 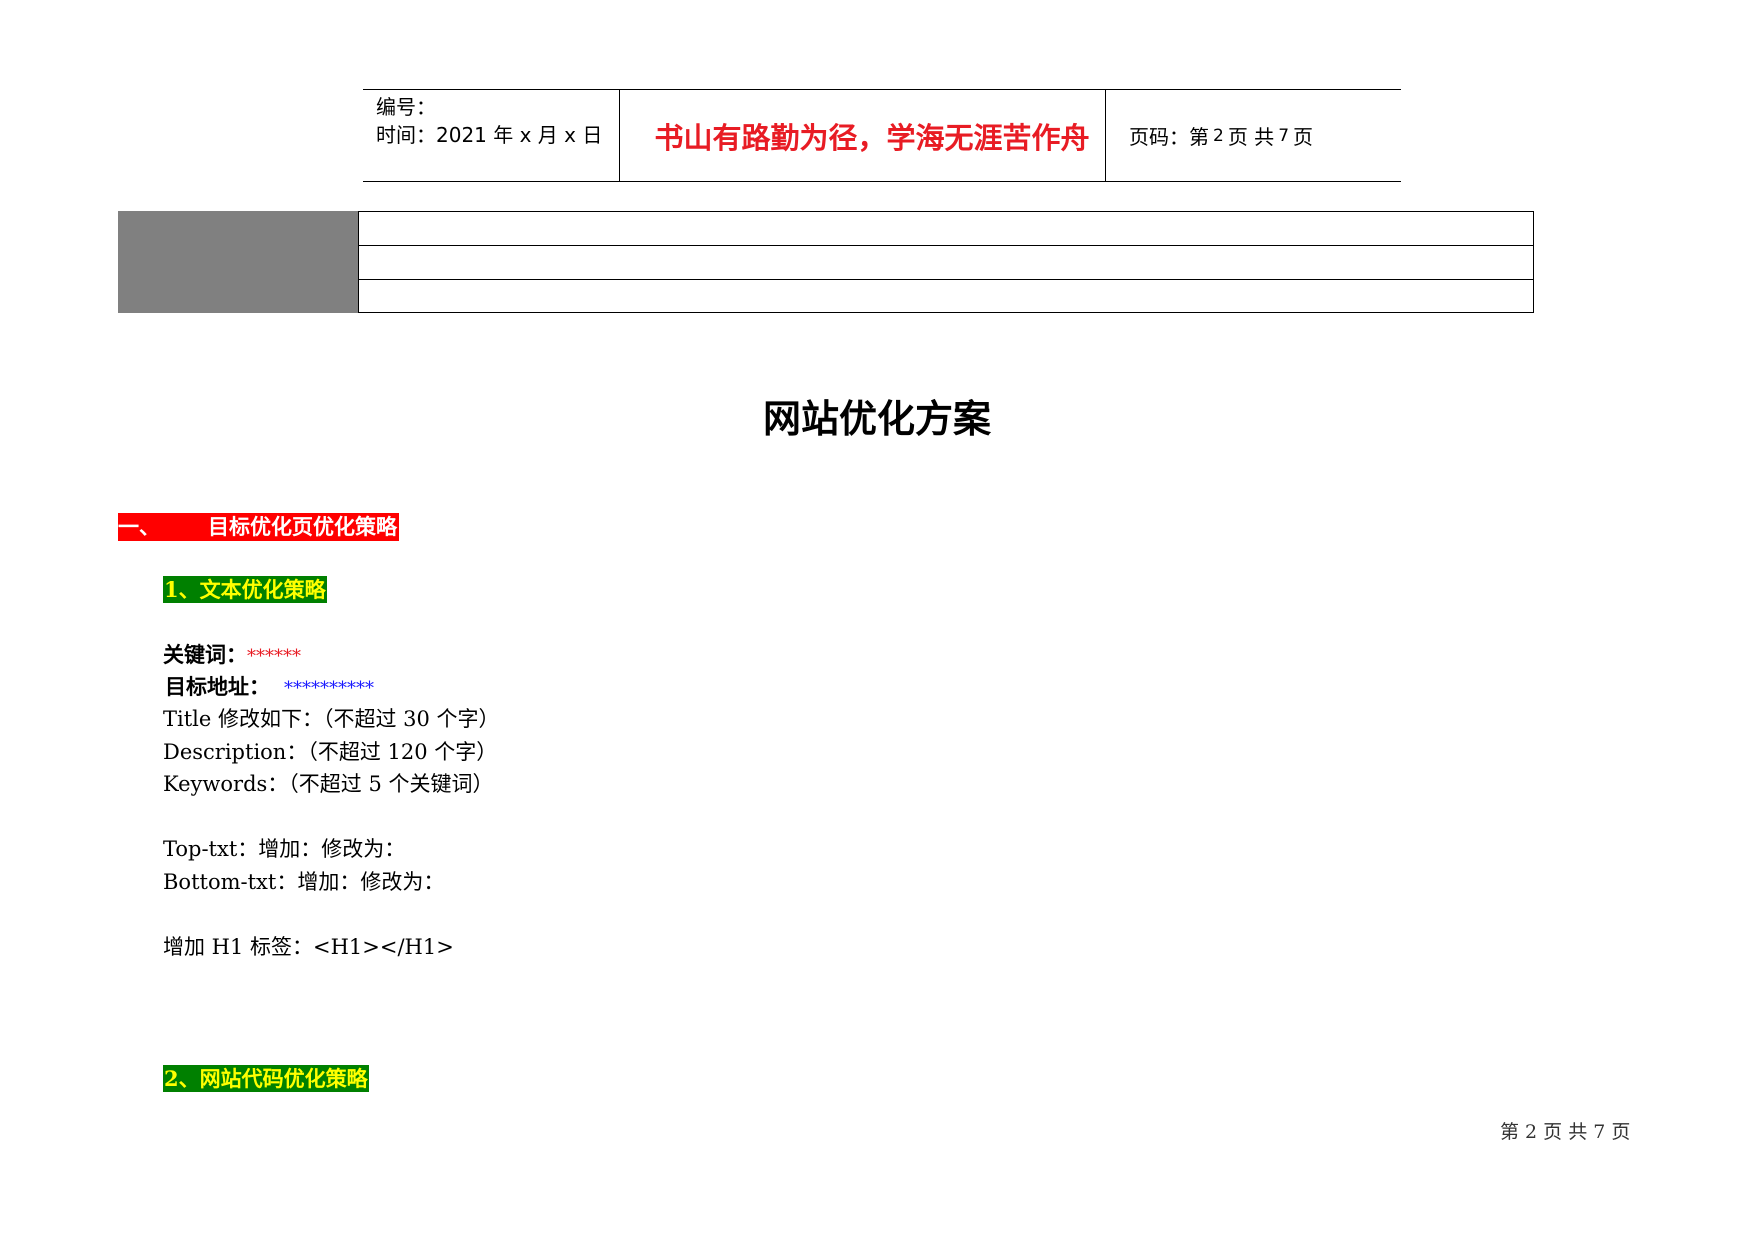 I want to click on page-footer: 第 2 页 共 7 页, so click(x=1565, y=1132).